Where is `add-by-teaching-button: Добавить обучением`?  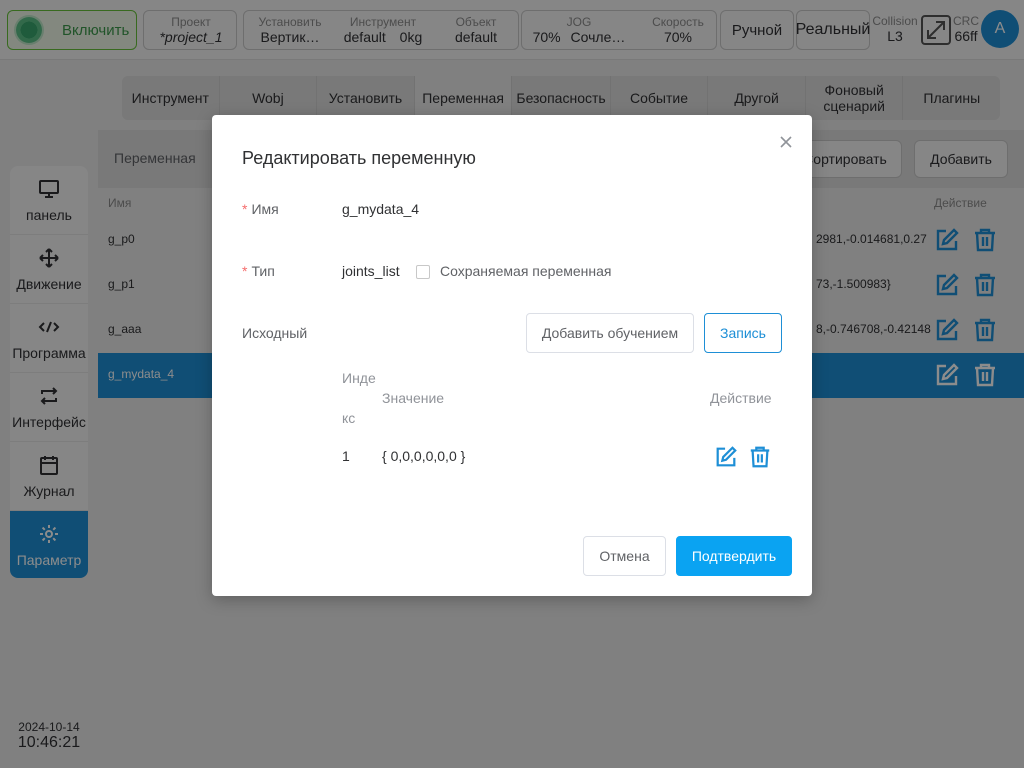
add-by-teaching-button: Добавить обучением is located at coordinates (610, 333).